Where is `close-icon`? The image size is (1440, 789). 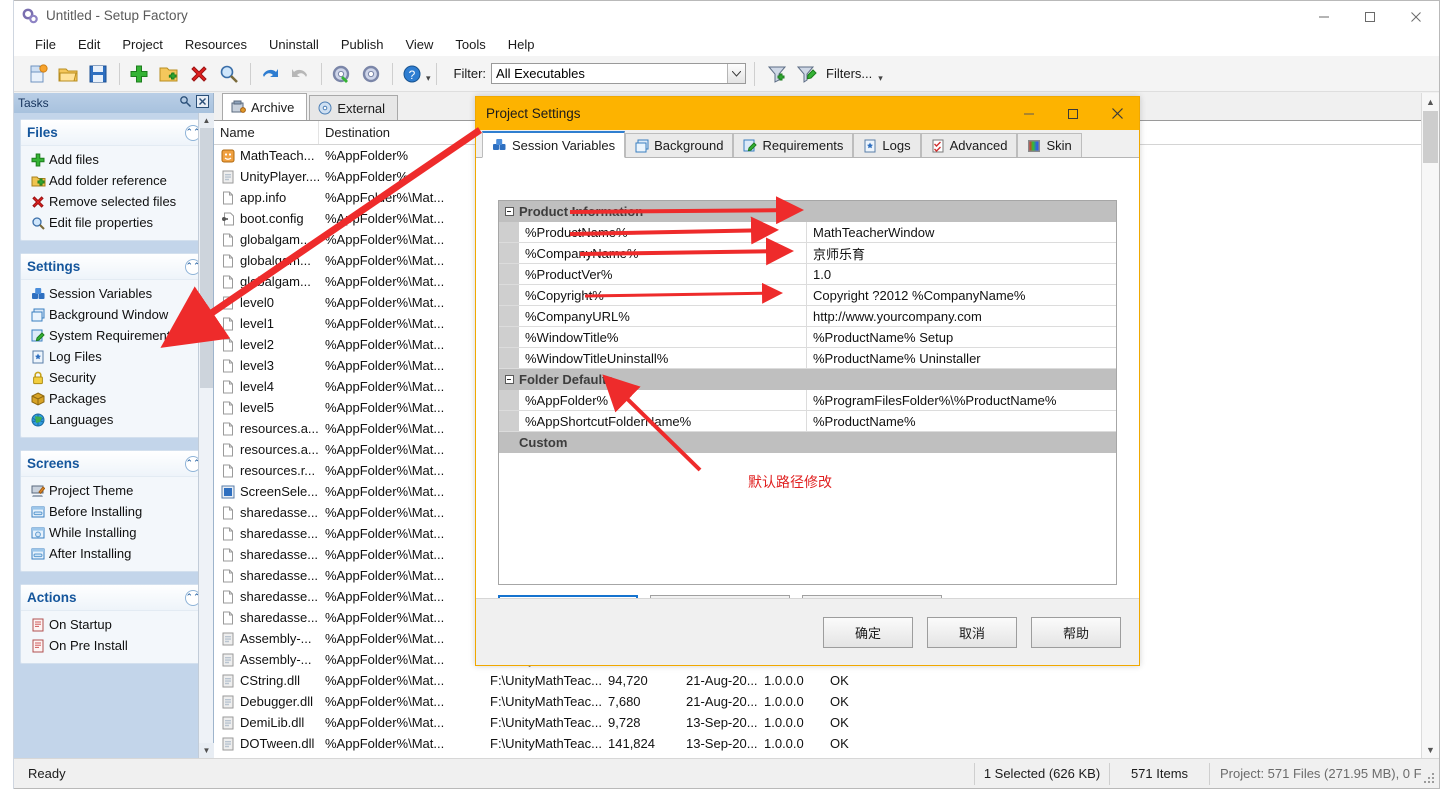
close-icon is located at coordinates (202, 103).